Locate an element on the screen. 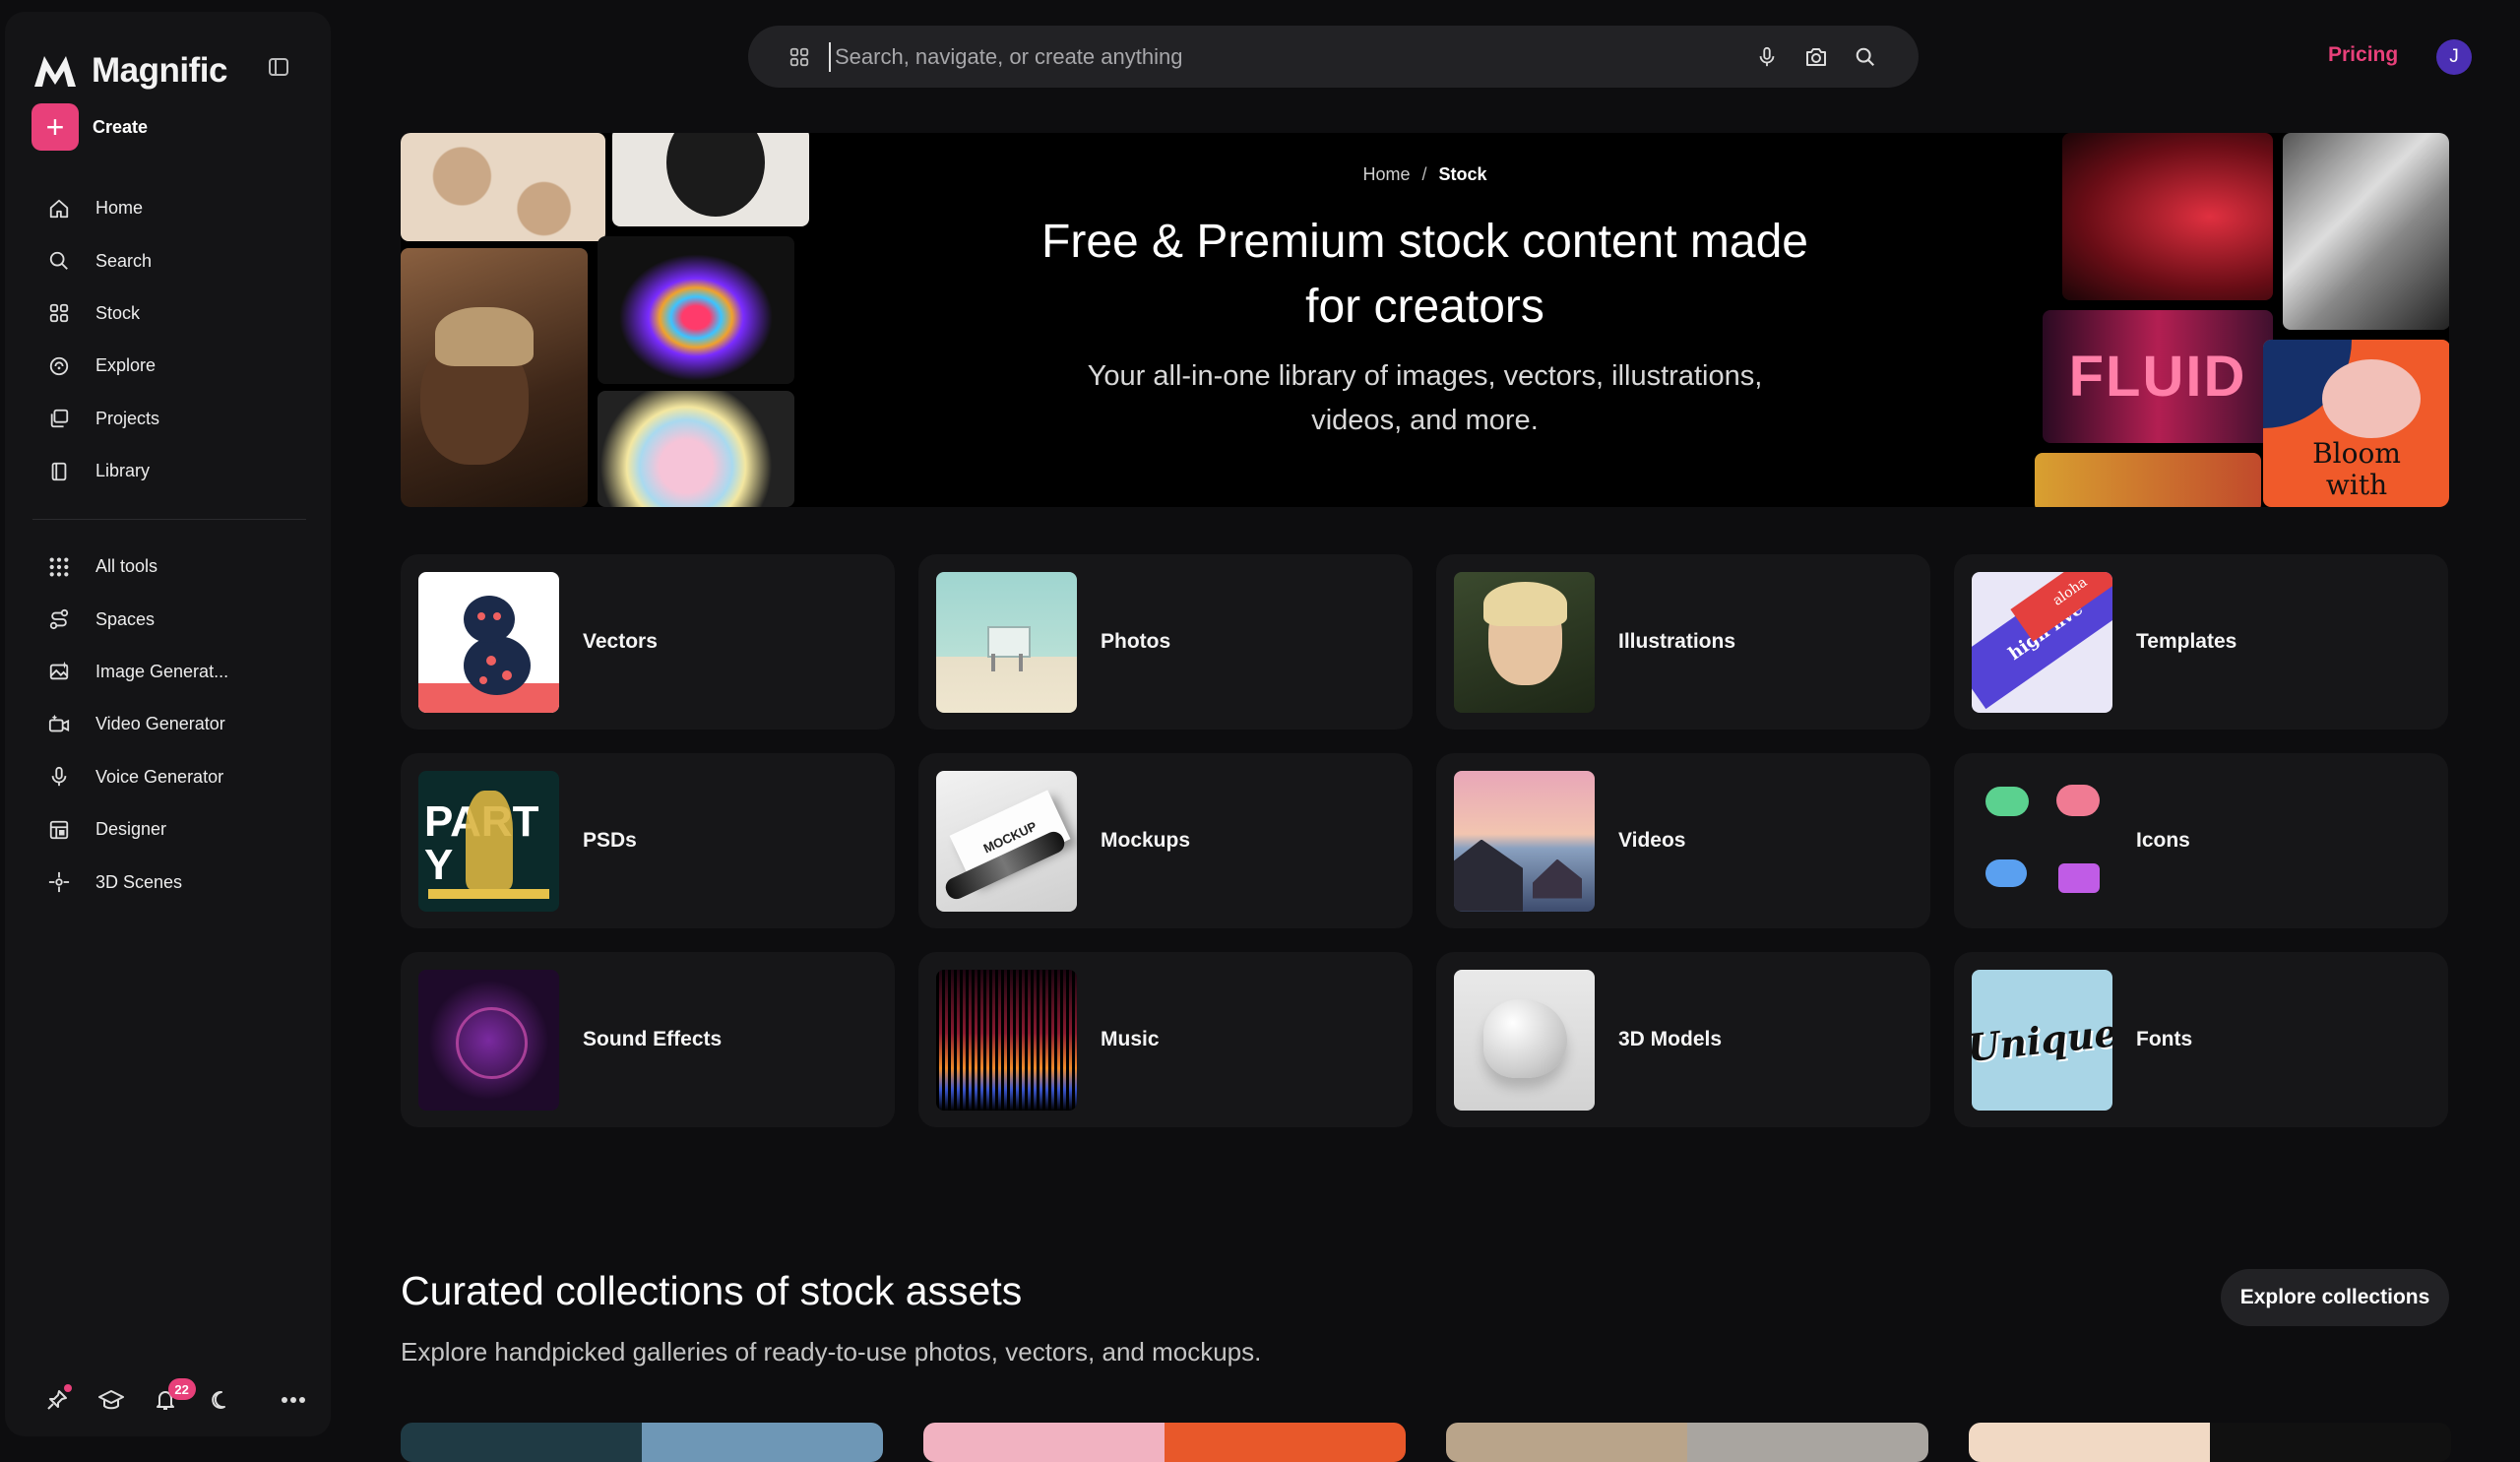 This screenshot has height=1462, width=2520. sidebar-item-label: Home is located at coordinates (119, 208).